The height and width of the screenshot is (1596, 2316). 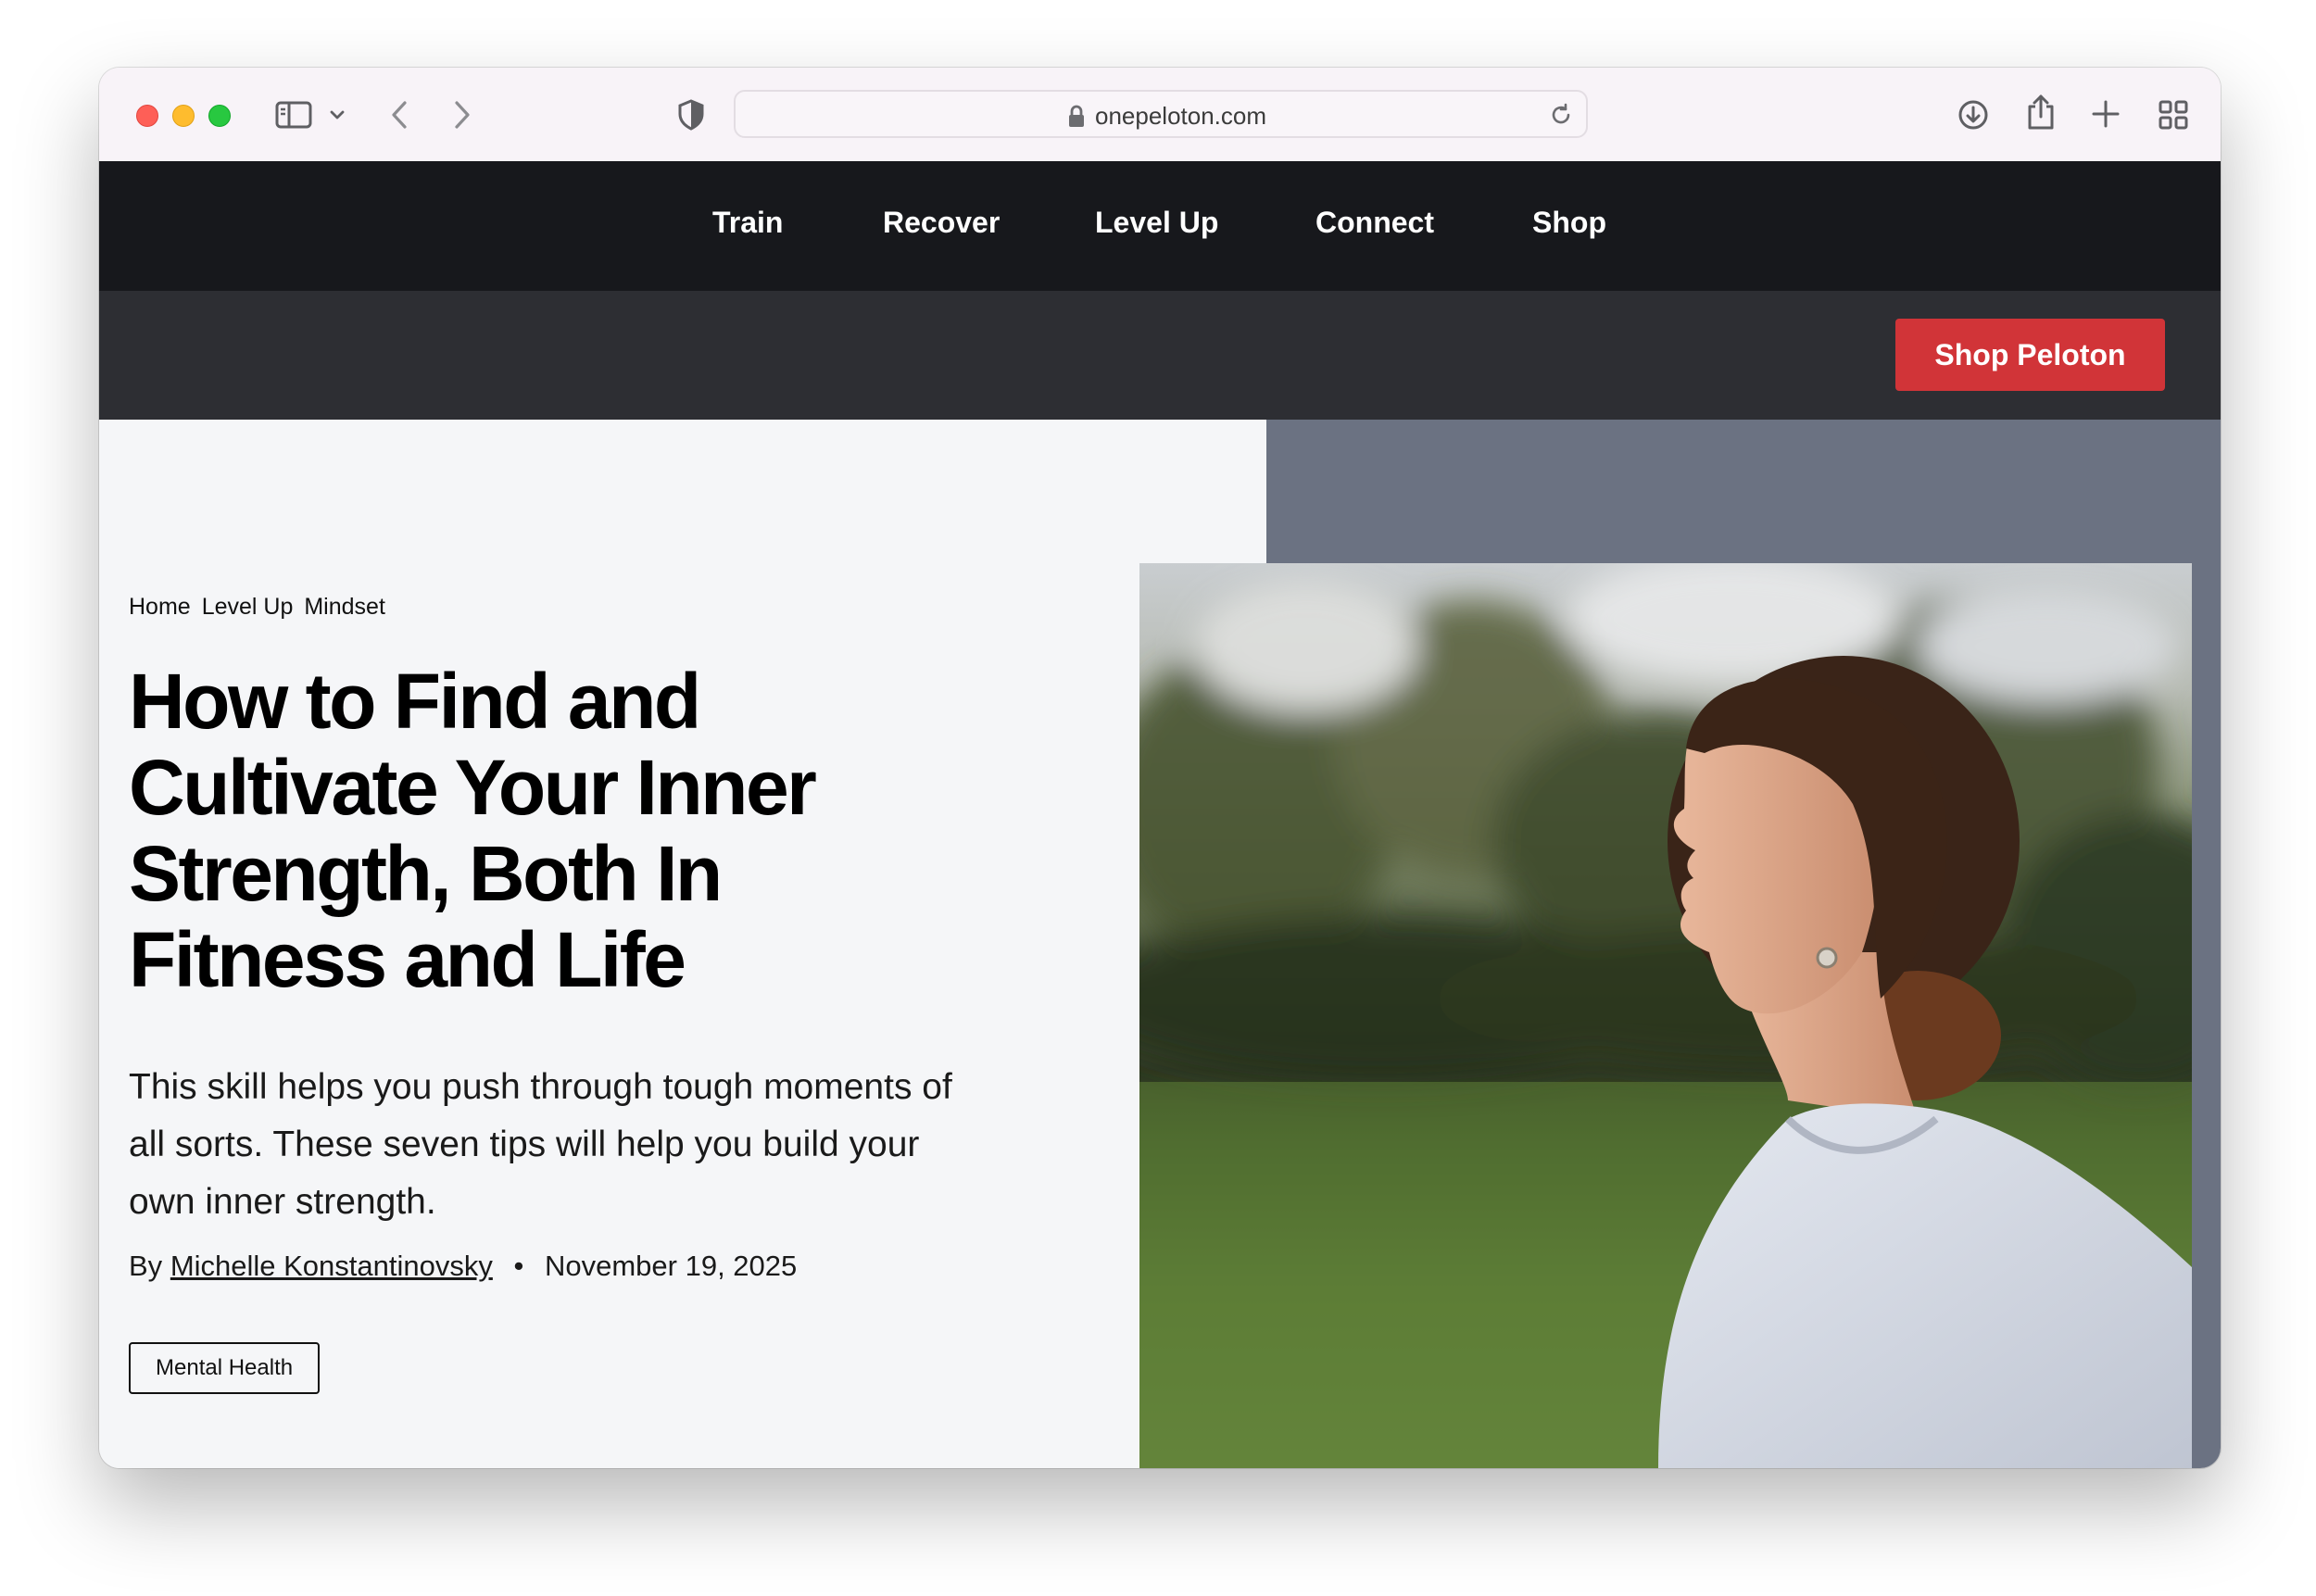 What do you see at coordinates (2173, 115) in the screenshot?
I see `tab-overview-icon` at bounding box center [2173, 115].